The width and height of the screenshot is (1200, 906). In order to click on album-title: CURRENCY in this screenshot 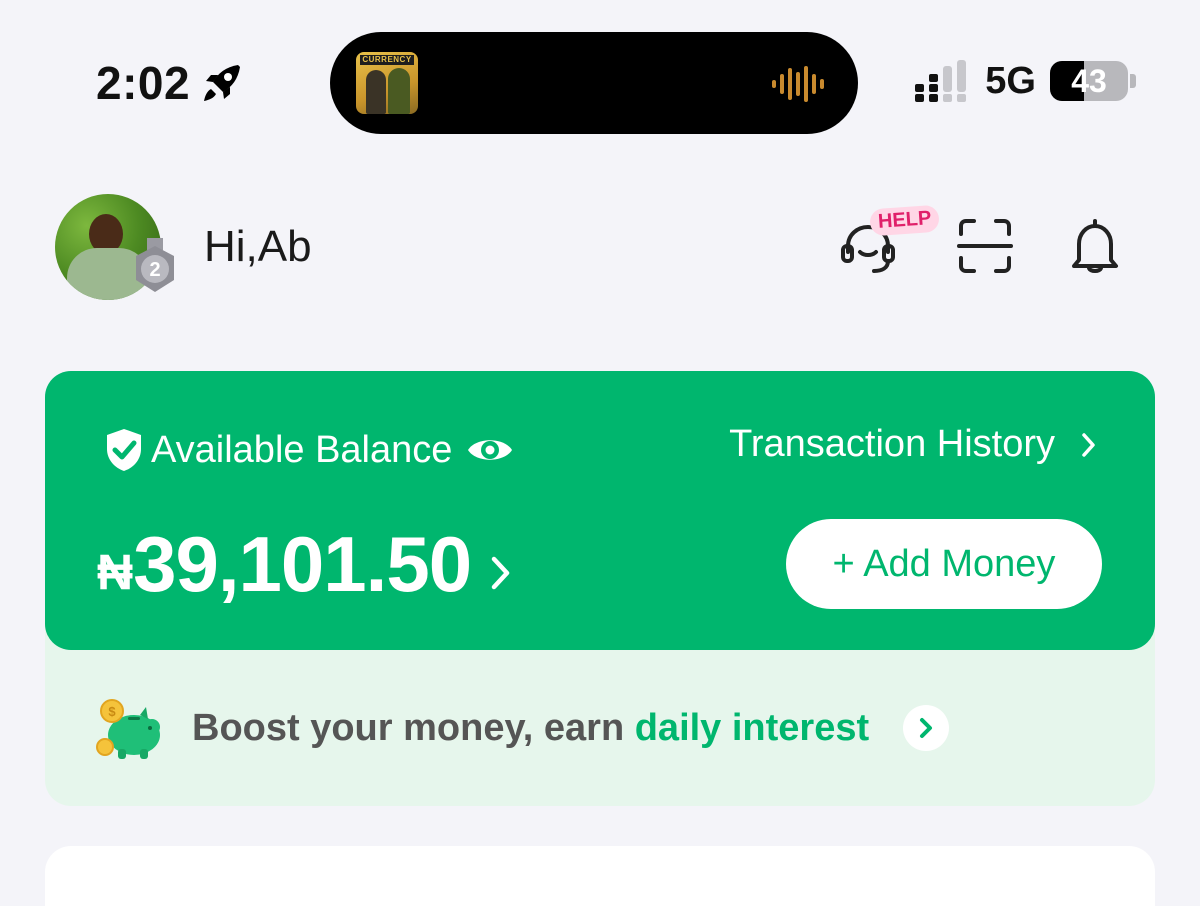, I will do `click(387, 60)`.